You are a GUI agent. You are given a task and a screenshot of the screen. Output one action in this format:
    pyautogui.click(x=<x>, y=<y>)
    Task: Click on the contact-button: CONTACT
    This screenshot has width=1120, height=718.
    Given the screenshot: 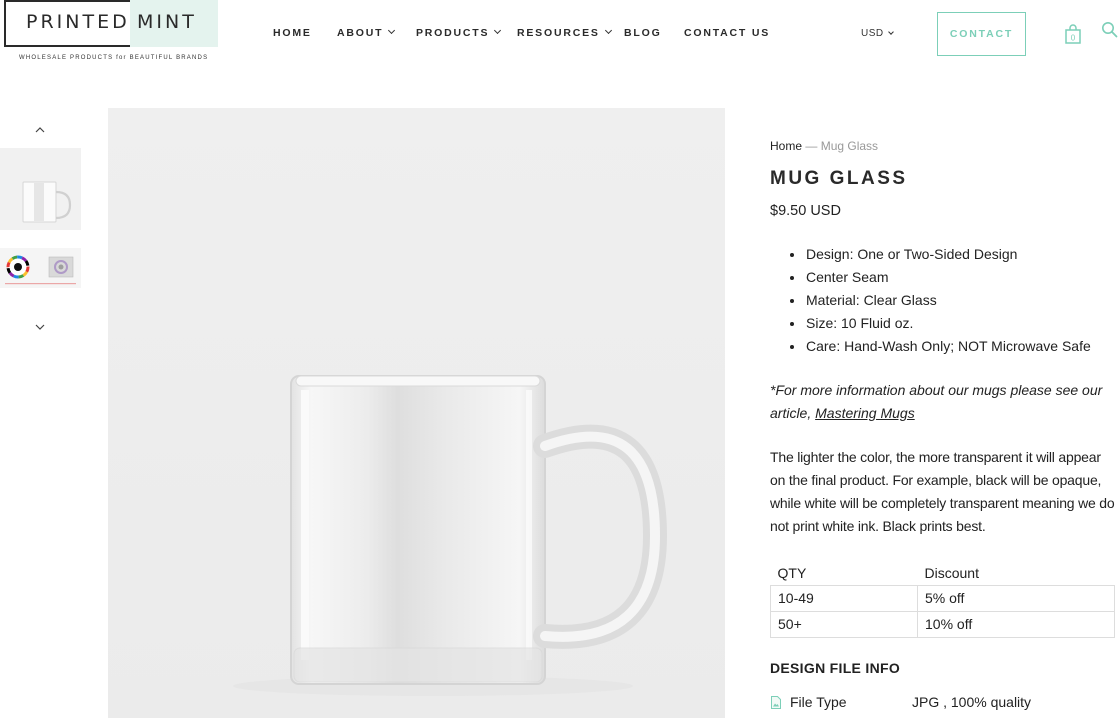 What is the action you would take?
    pyautogui.click(x=981, y=34)
    